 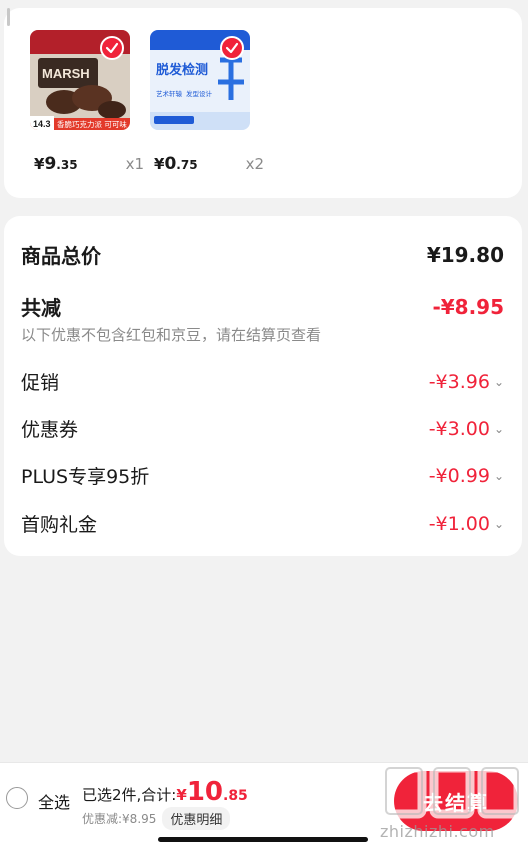 What do you see at coordinates (262, 254) in the screenshot?
I see `total-price-row: 商品总价 ¥19.80` at bounding box center [262, 254].